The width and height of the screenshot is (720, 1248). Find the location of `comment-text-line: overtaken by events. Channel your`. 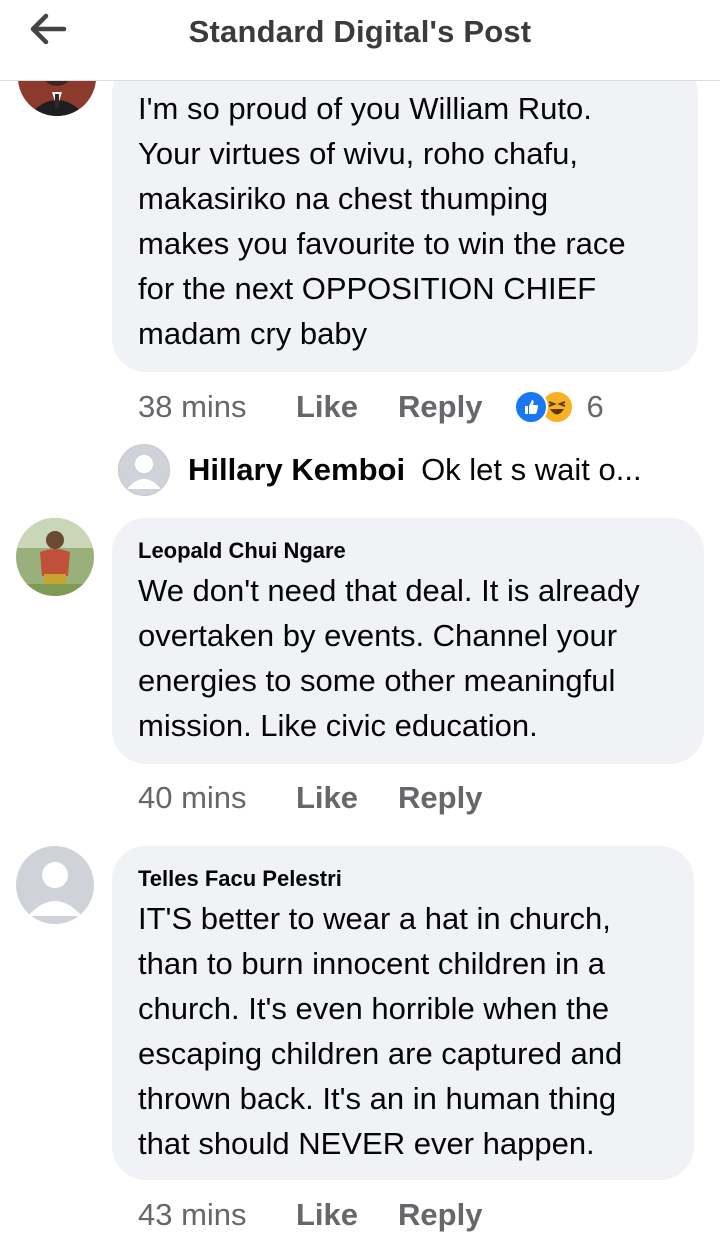

comment-text-line: overtaken by events. Channel your is located at coordinates (378, 635).